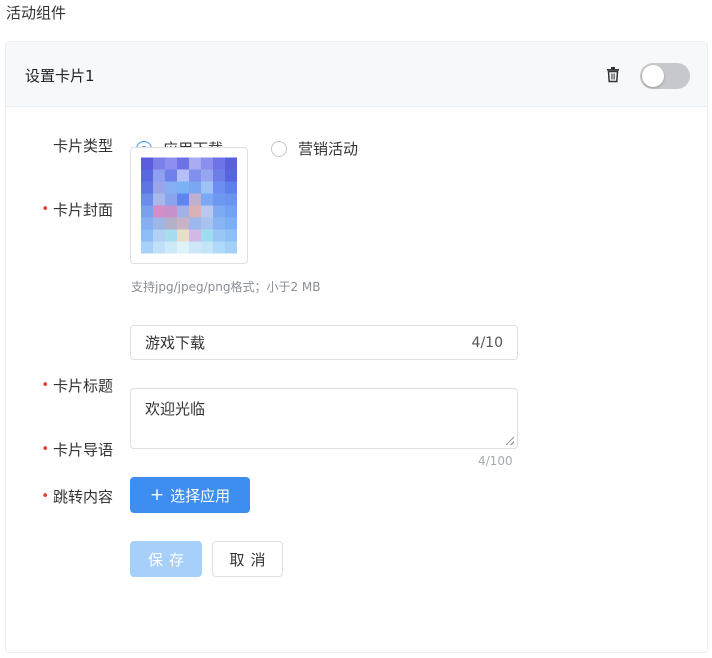  I want to click on resize-handle, so click(510, 441).